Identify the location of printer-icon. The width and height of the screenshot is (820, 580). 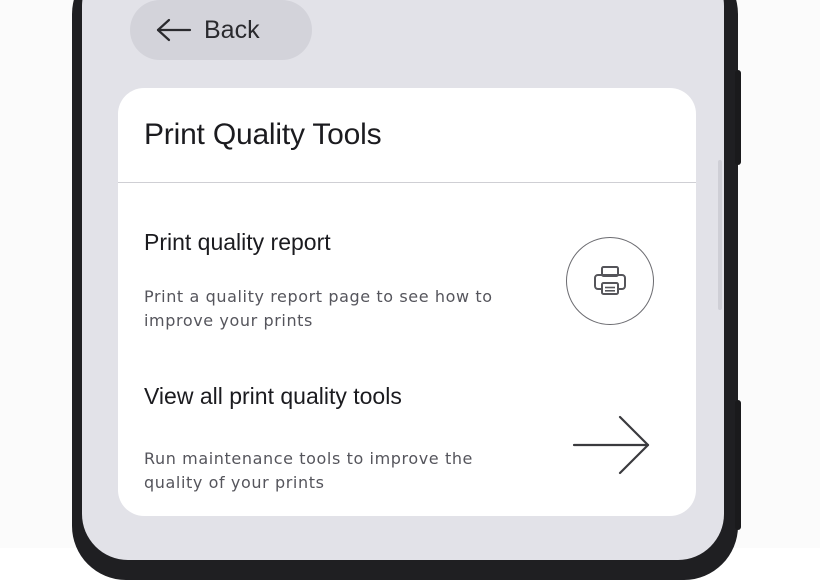
(610, 280).